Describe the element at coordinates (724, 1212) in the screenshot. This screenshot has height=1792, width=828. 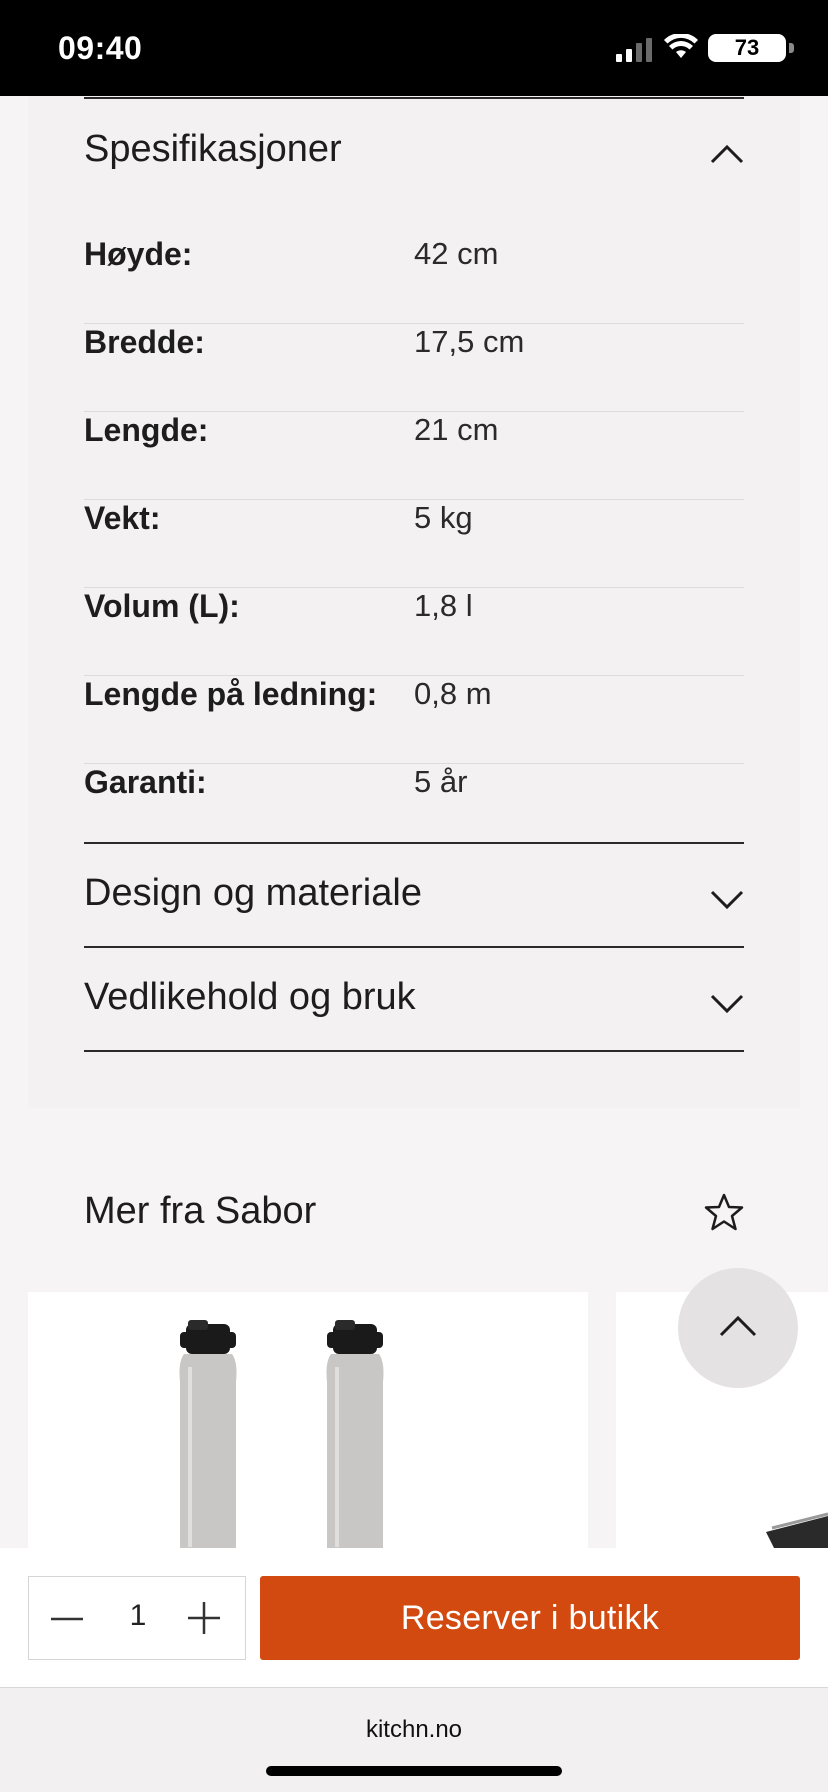
I see `star-icon` at that location.